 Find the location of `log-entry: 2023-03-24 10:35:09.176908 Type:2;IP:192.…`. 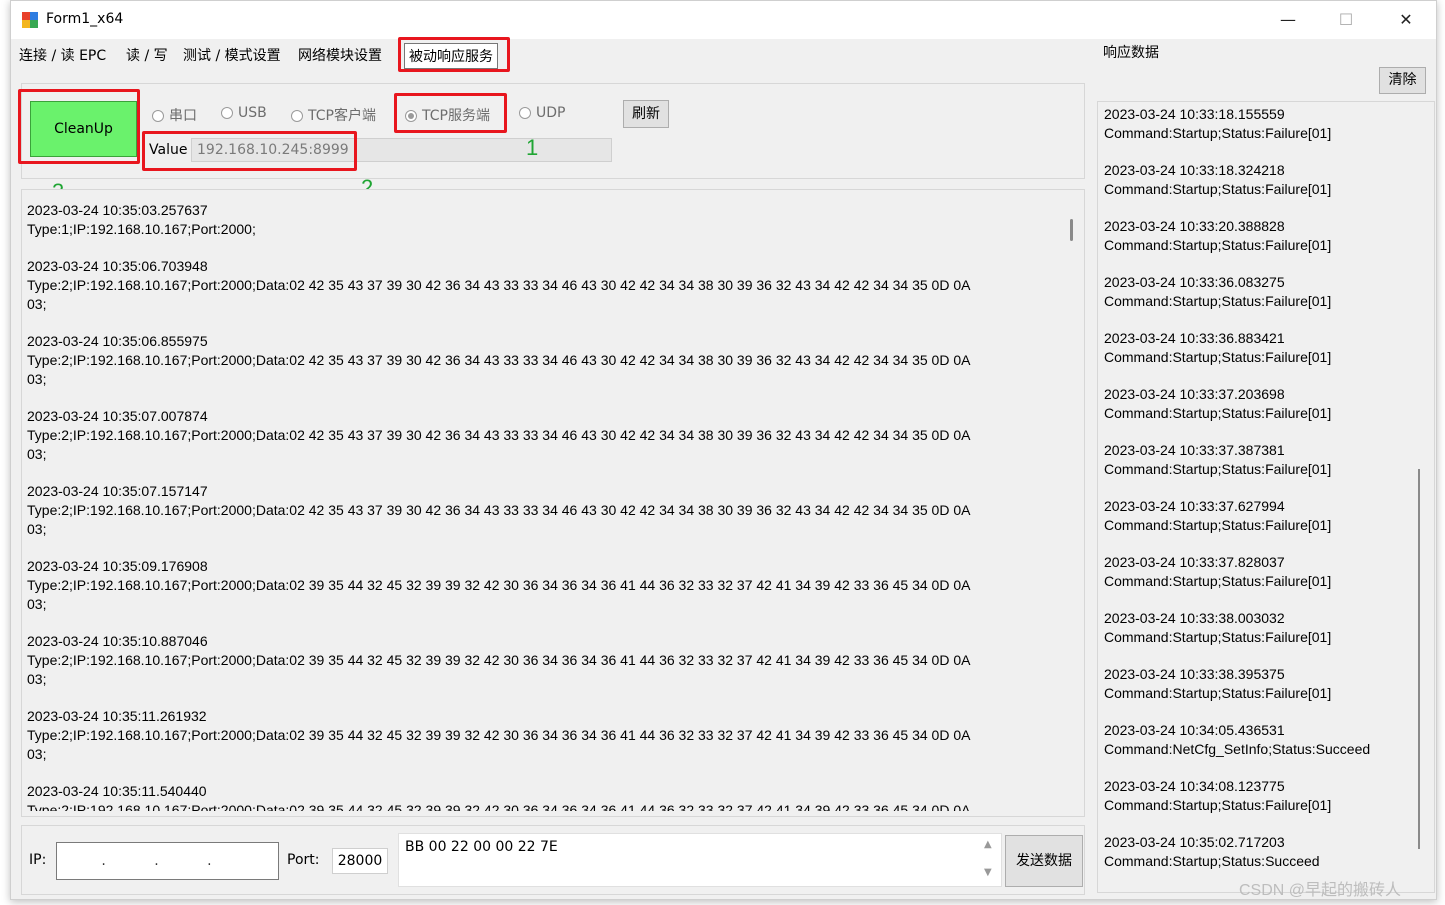

log-entry: 2023-03-24 10:35:09.176908 Type:2;IP:192.… is located at coordinates (544, 585).